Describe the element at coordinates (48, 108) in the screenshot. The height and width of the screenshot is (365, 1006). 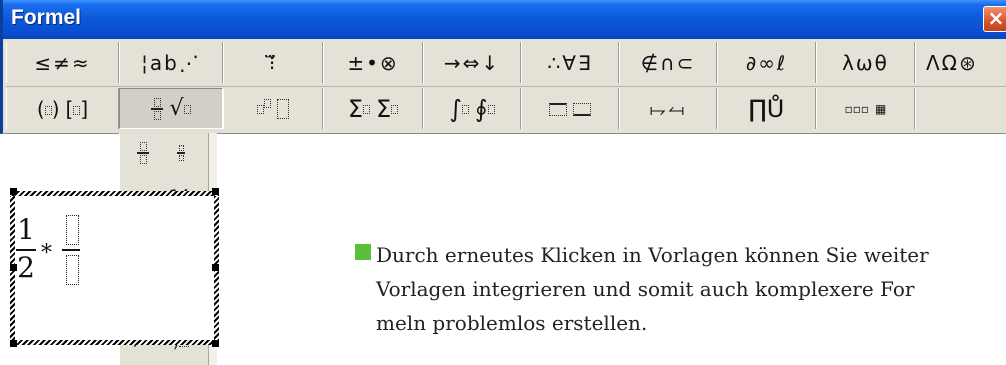
I see `parentheses-template-icon: ()` at that location.